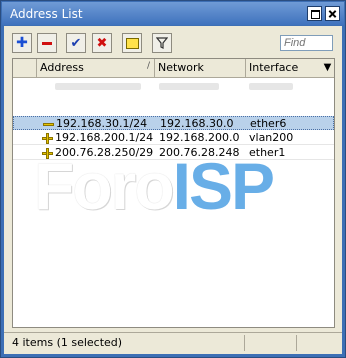 This screenshot has height=358, width=346. I want to click on column-menu-button: ▼, so click(327, 68).